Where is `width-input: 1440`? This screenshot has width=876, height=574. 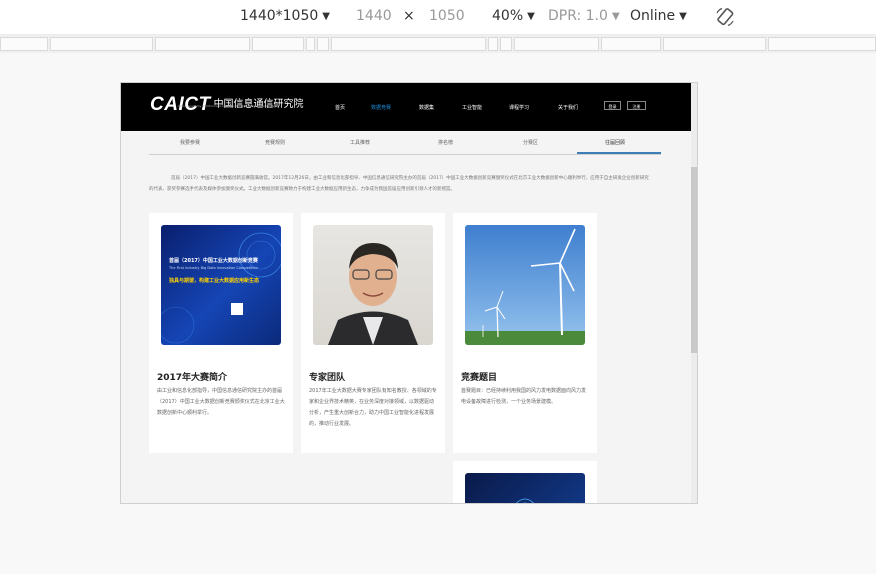 width-input: 1440 is located at coordinates (374, 16).